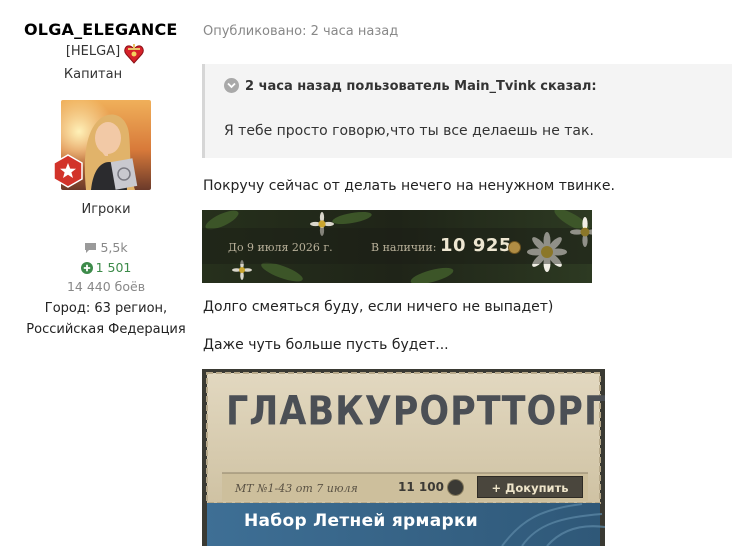 This screenshot has height=546, width=732. Describe the element at coordinates (106, 286) in the screenshot. I see `battles-count: 14 440 боёв` at that location.